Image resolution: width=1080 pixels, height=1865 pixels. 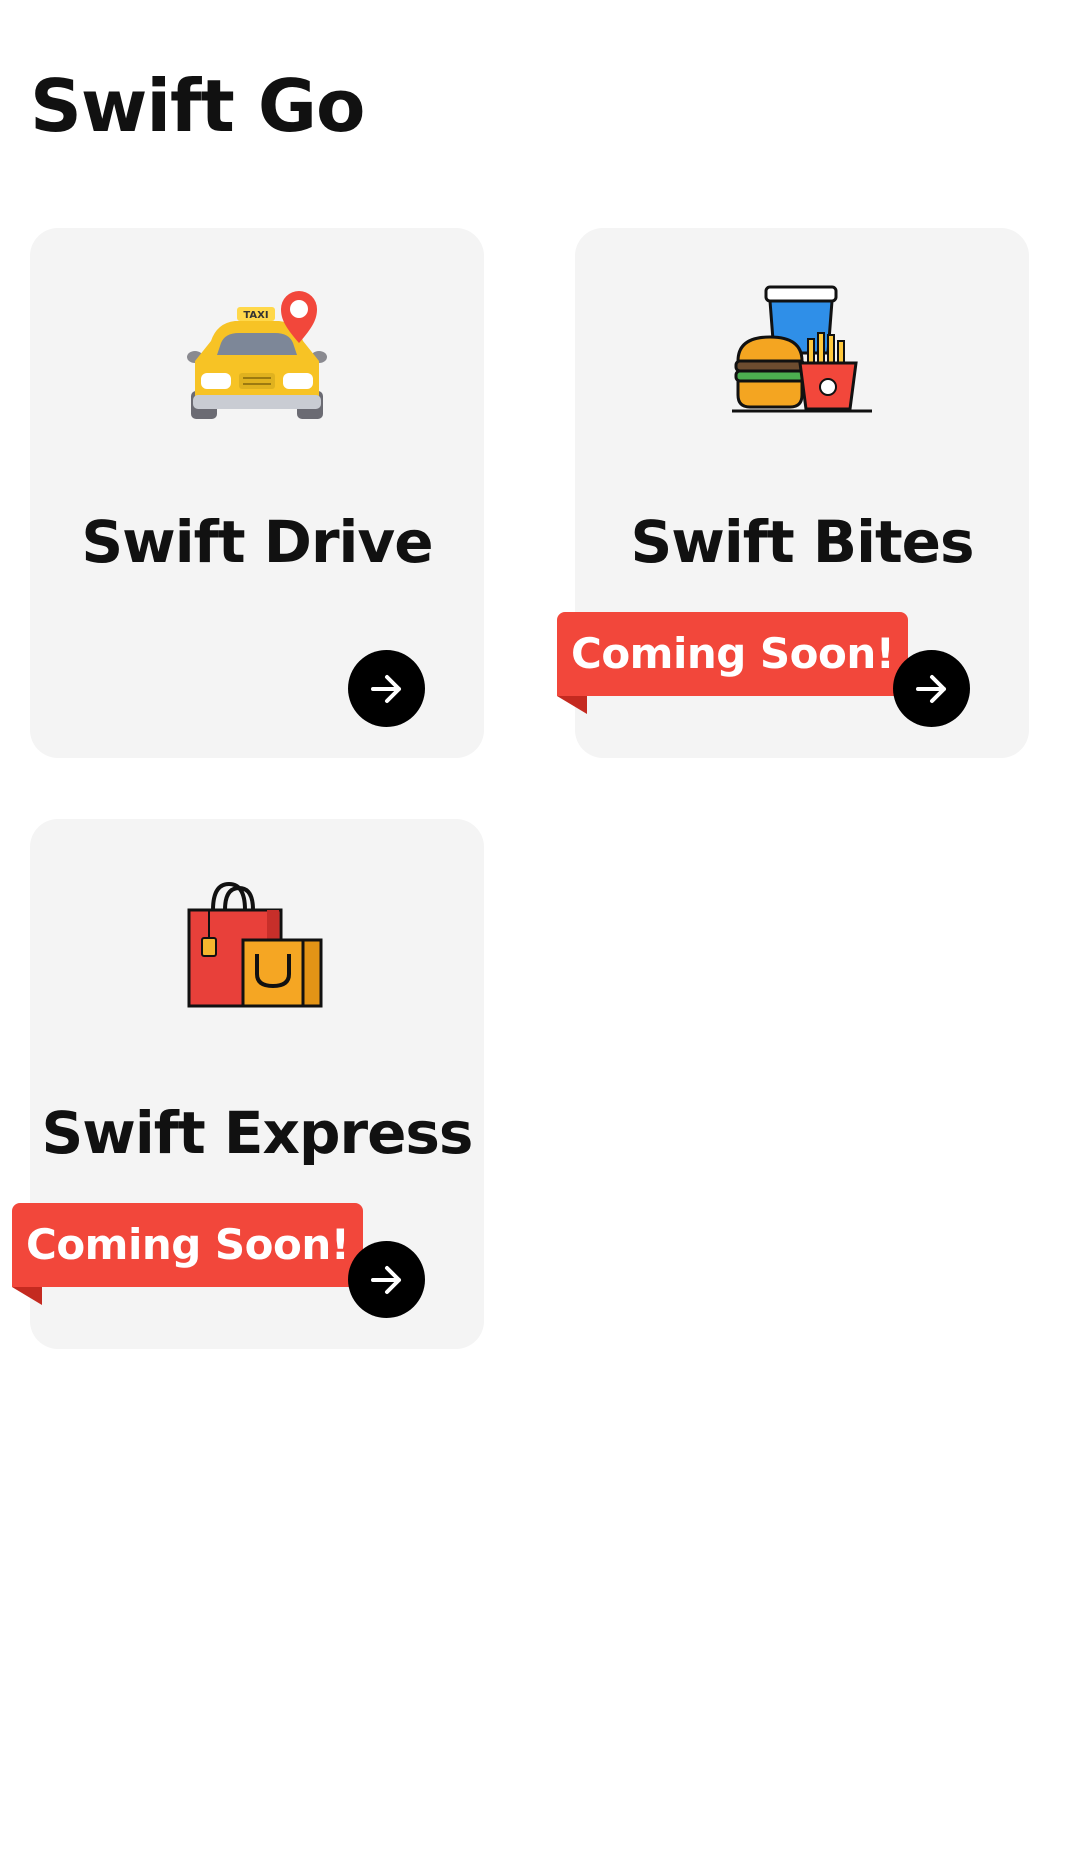 I want to click on fast-food-icon, so click(x=802, y=355).